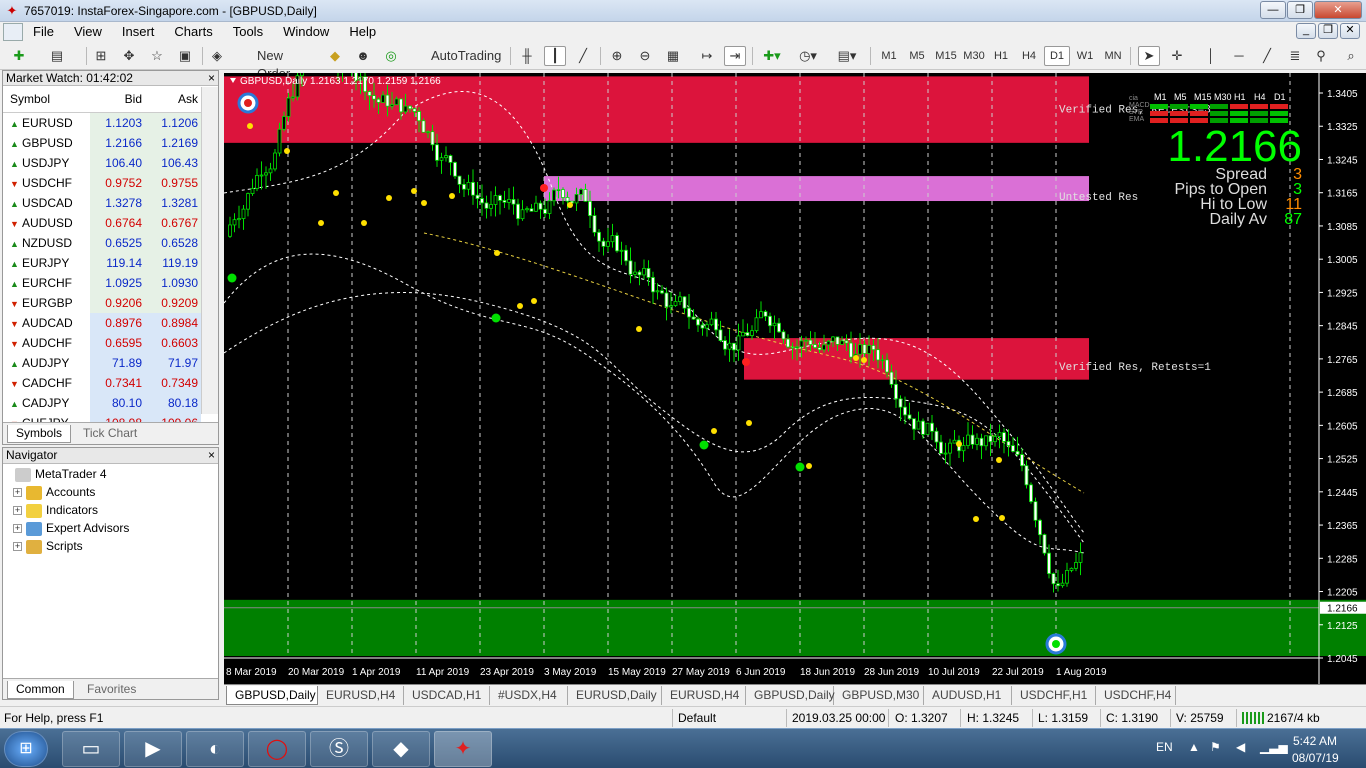 Image resolution: width=1366 pixels, height=768 pixels. What do you see at coordinates (277, 63) in the screenshot?
I see `new-order-button: New Order` at bounding box center [277, 63].